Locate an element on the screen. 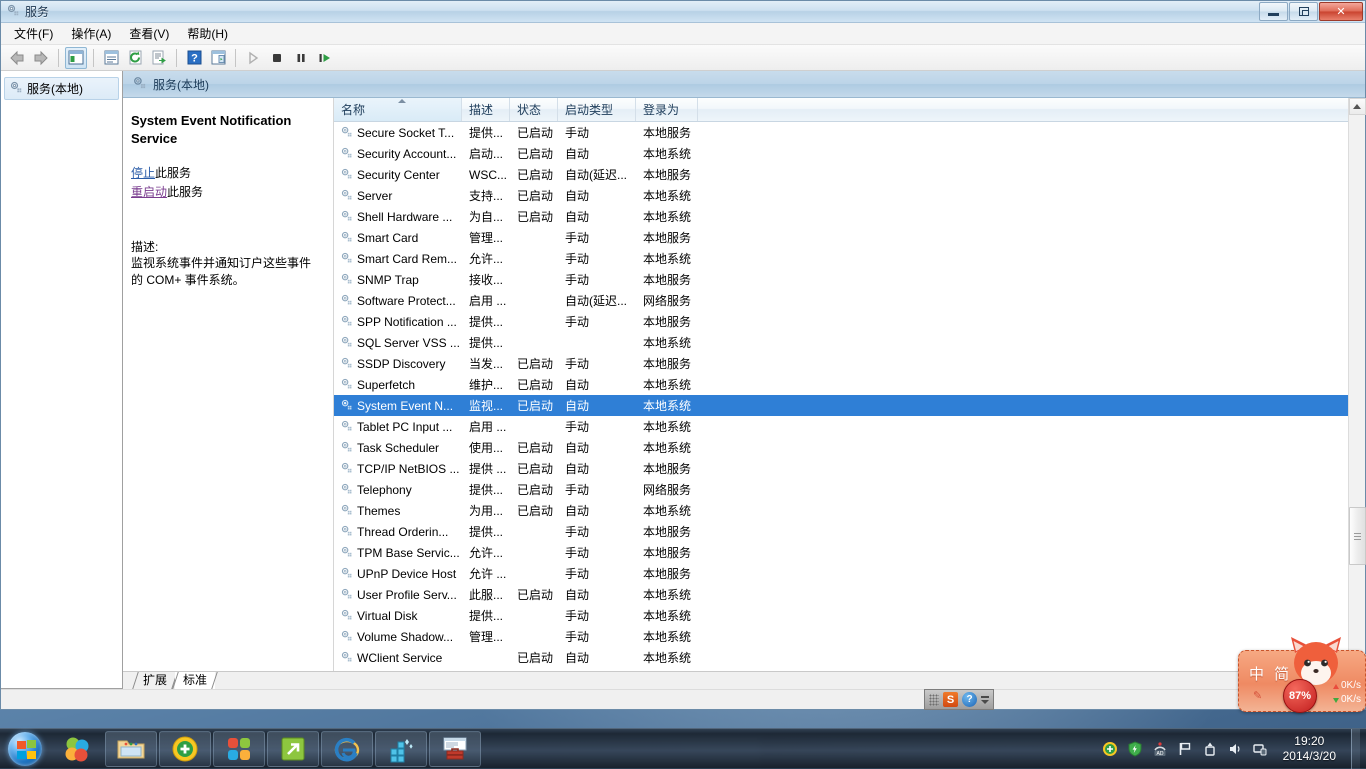 This screenshot has height=769, width=1366. column-header-description: 描述 is located at coordinates (486, 109).